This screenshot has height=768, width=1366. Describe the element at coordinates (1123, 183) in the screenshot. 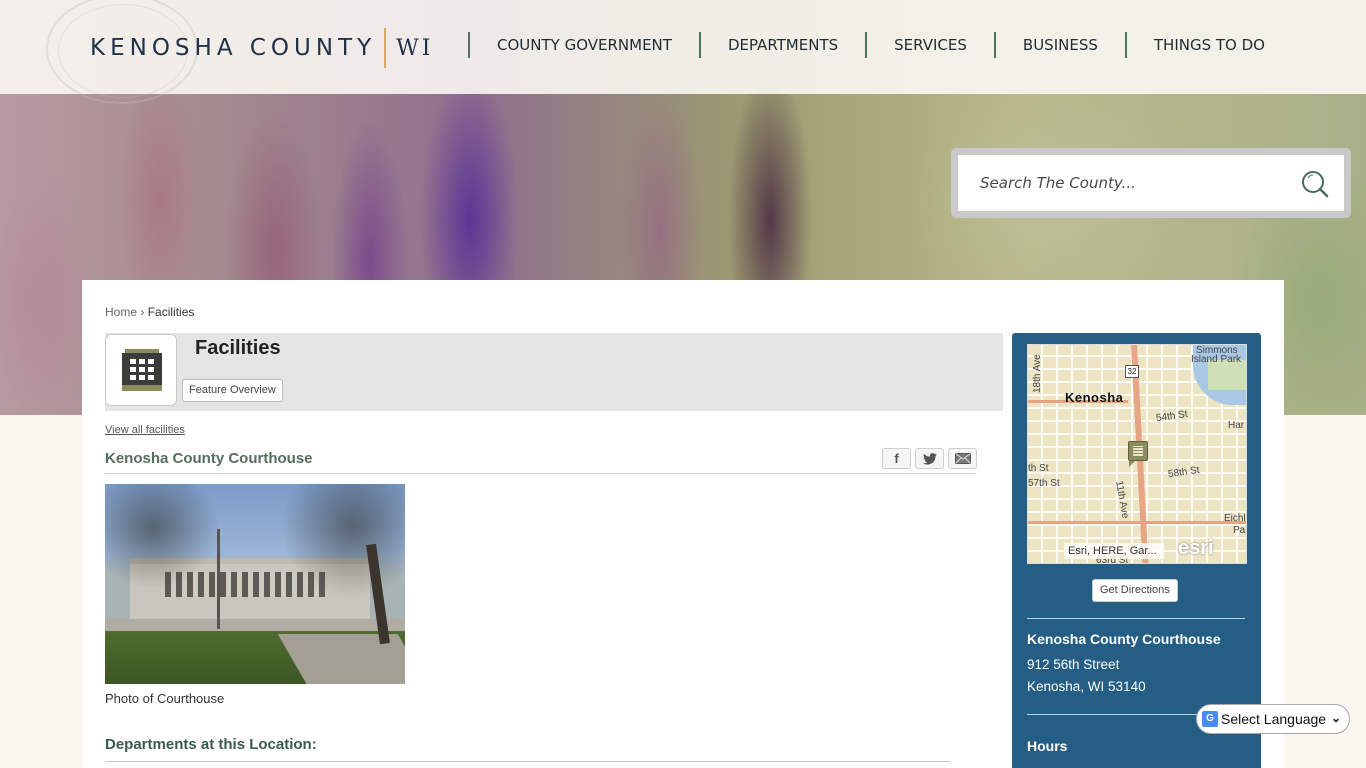

I see `search-input` at that location.